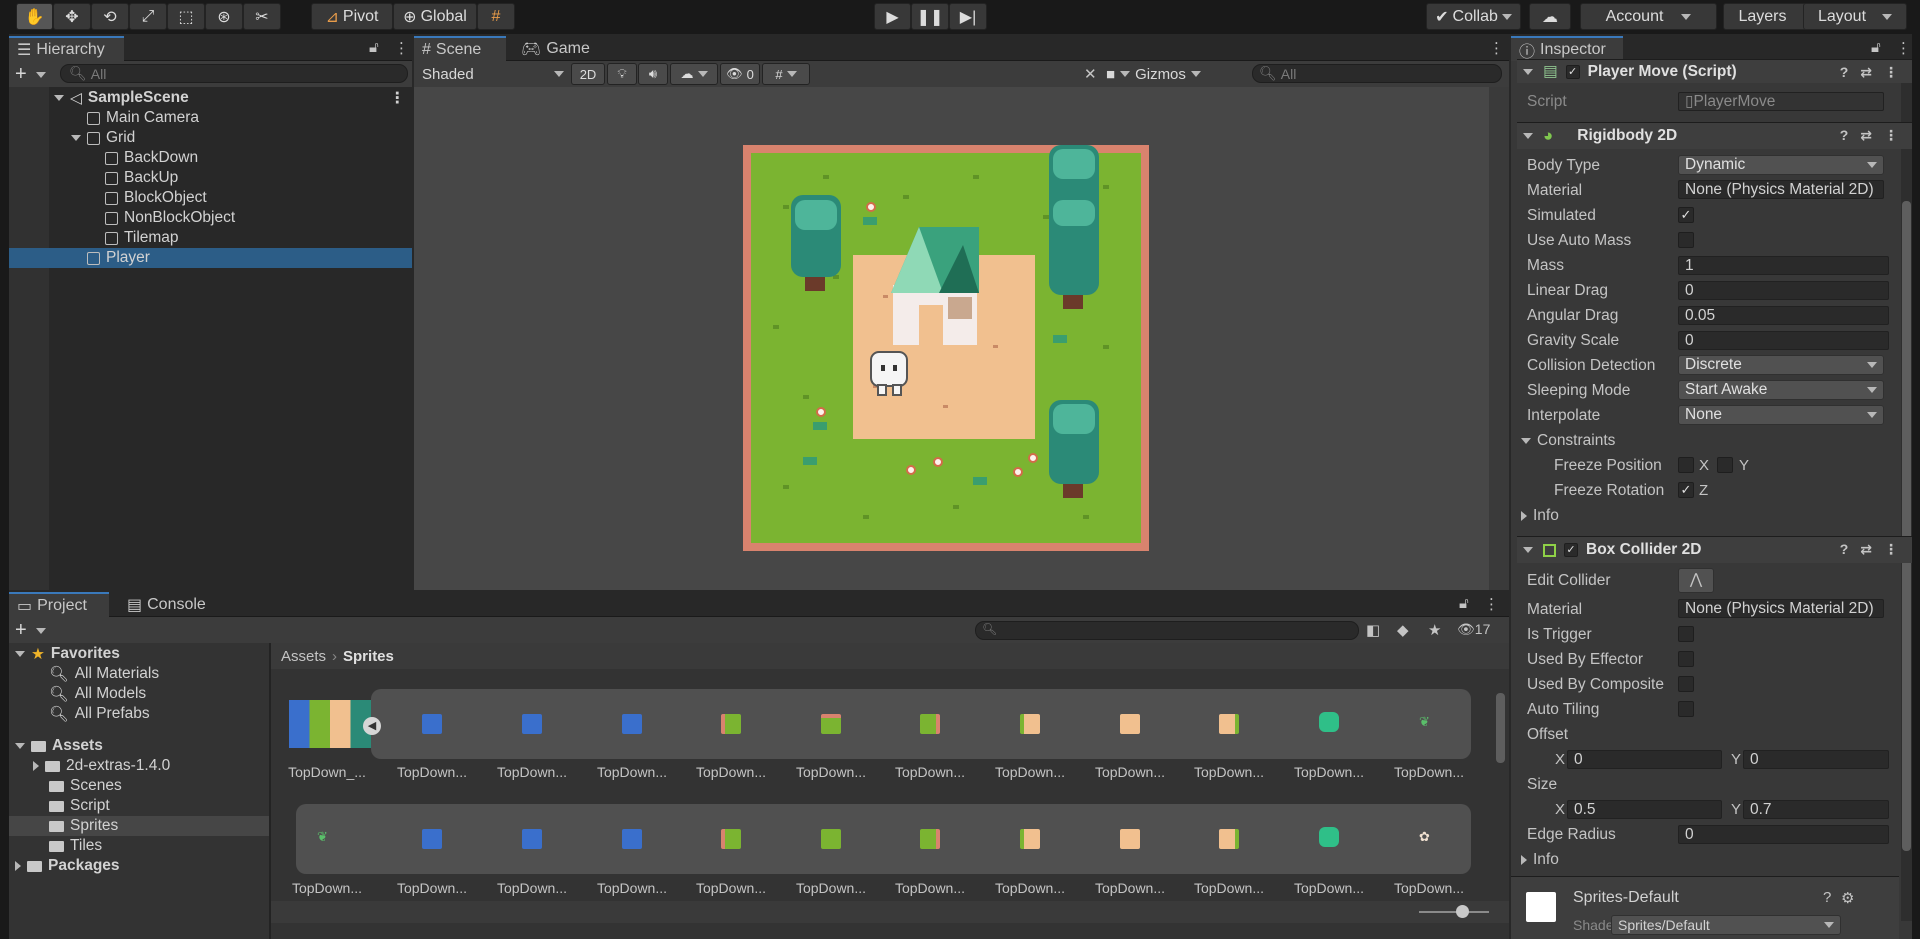  What do you see at coordinates (231, 98) in the screenshot?
I see `scene-root: ◁ SampleScene ⋮` at bounding box center [231, 98].